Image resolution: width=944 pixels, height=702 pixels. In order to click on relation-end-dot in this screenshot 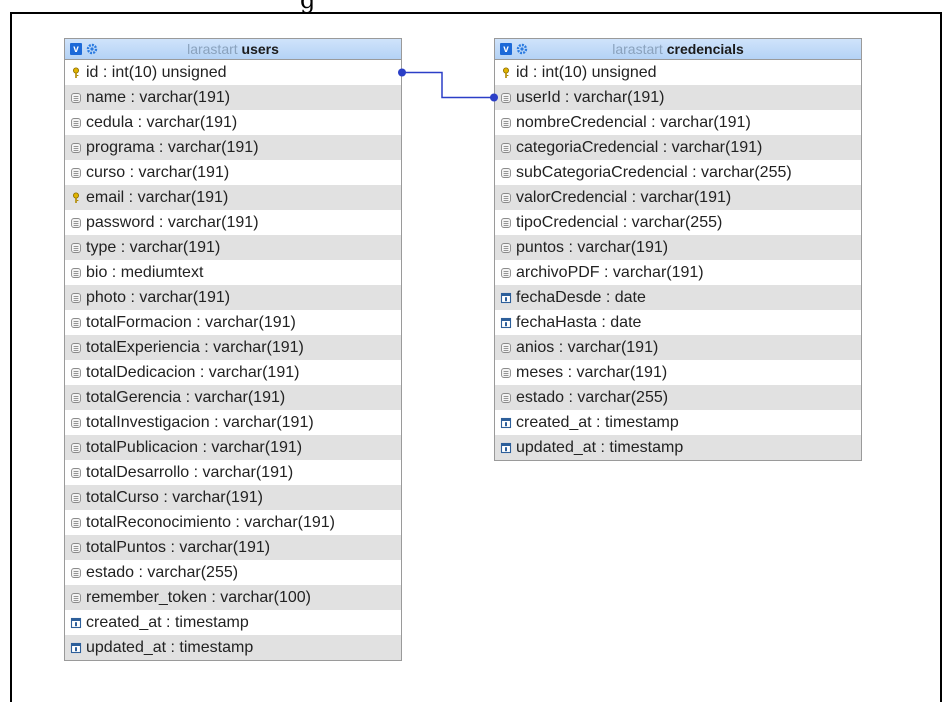, I will do `click(494, 97)`.